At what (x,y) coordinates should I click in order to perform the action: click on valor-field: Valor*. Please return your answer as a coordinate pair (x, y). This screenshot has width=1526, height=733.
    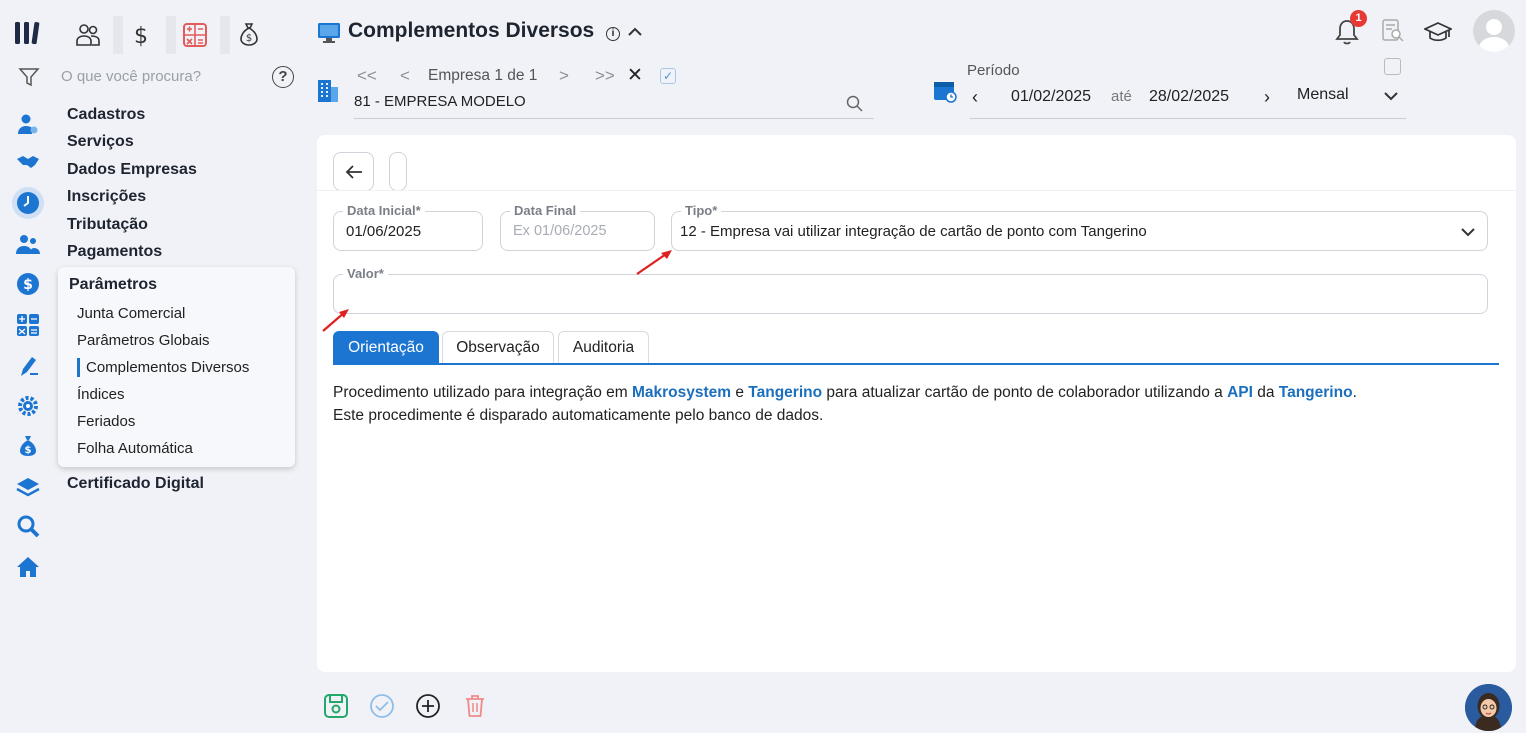
    Looking at the image, I should click on (910, 290).